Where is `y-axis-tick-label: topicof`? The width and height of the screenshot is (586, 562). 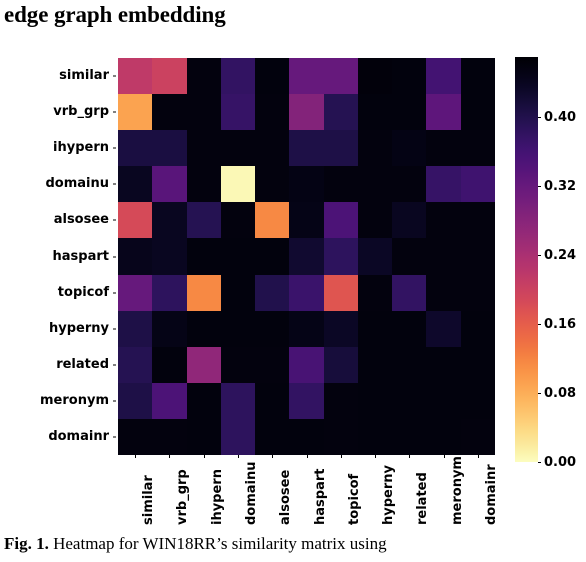 y-axis-tick-label: topicof is located at coordinates (83, 292).